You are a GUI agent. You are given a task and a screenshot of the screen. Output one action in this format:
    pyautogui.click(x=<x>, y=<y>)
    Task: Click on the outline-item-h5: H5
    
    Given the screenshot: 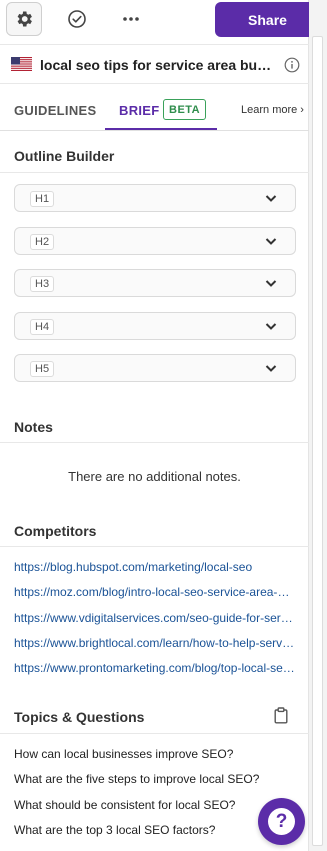 What is the action you would take?
    pyautogui.click(x=155, y=368)
    